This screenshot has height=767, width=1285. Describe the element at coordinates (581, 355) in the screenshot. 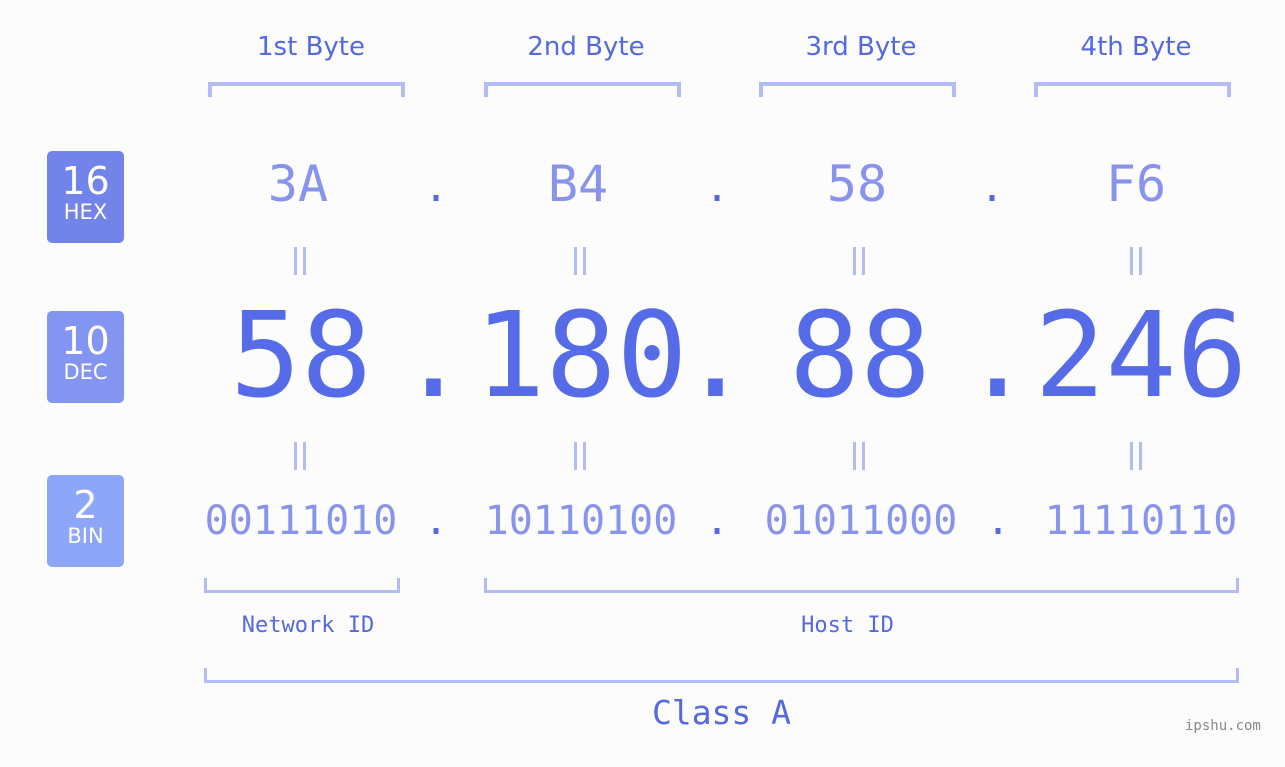

I see `dec-byte-2: 180` at that location.